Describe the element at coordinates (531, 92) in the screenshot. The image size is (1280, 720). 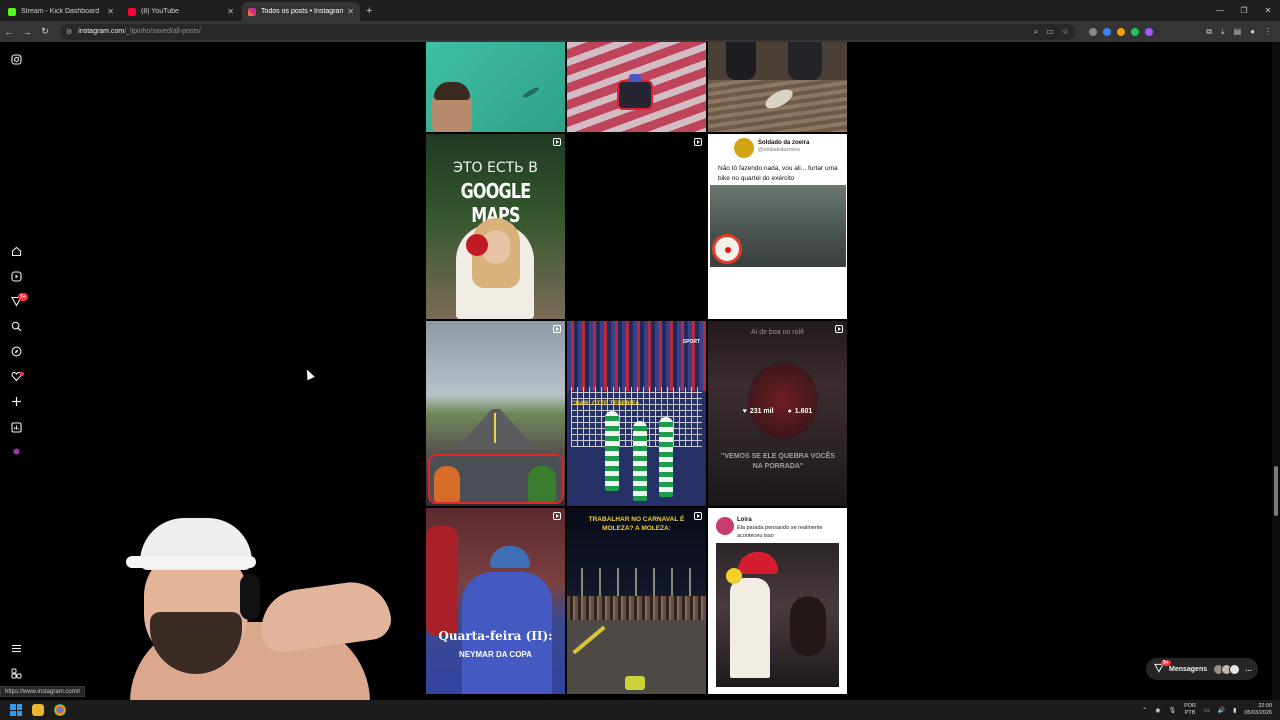
I see `shark-shape` at that location.